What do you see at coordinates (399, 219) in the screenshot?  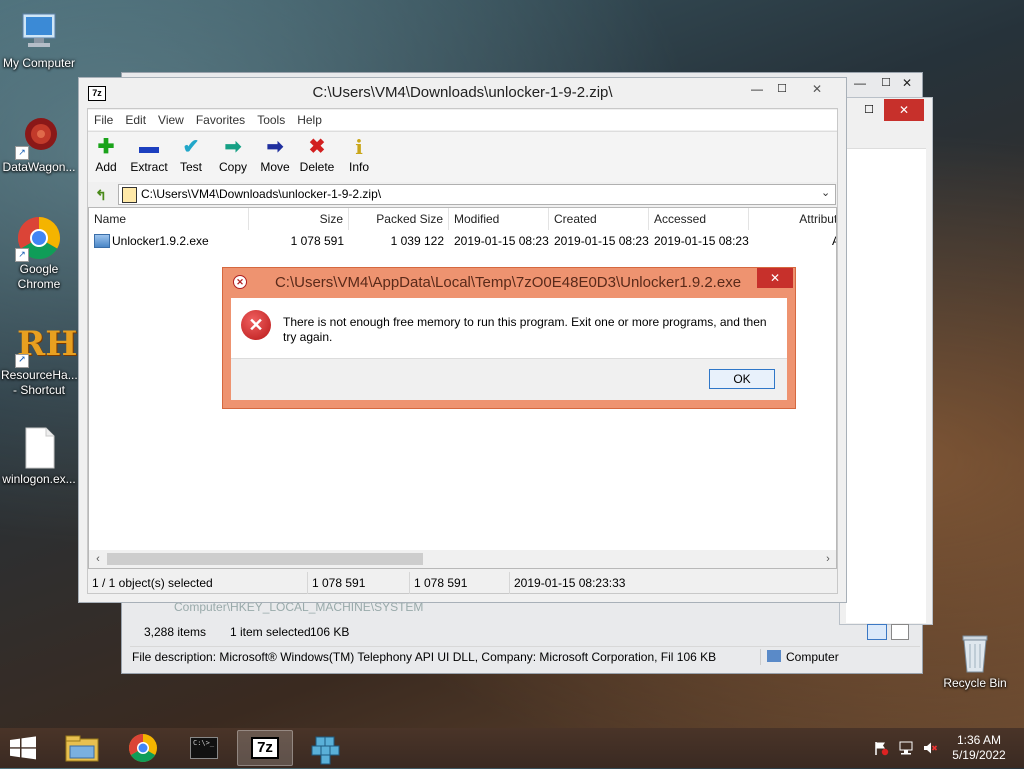 I see `col-packed-size: Packed Size` at bounding box center [399, 219].